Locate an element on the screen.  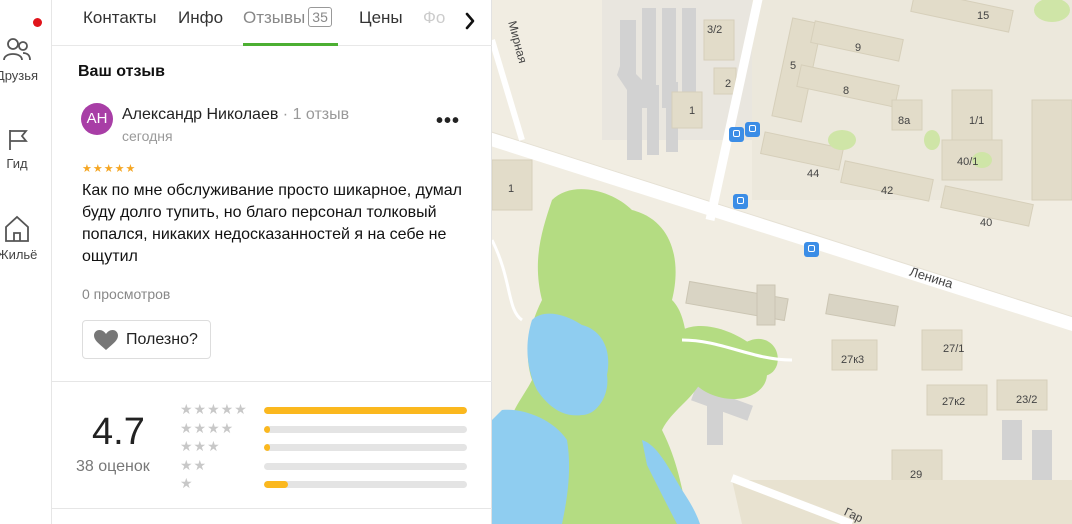
map-building-label: 15 is located at coordinates (983, 16).